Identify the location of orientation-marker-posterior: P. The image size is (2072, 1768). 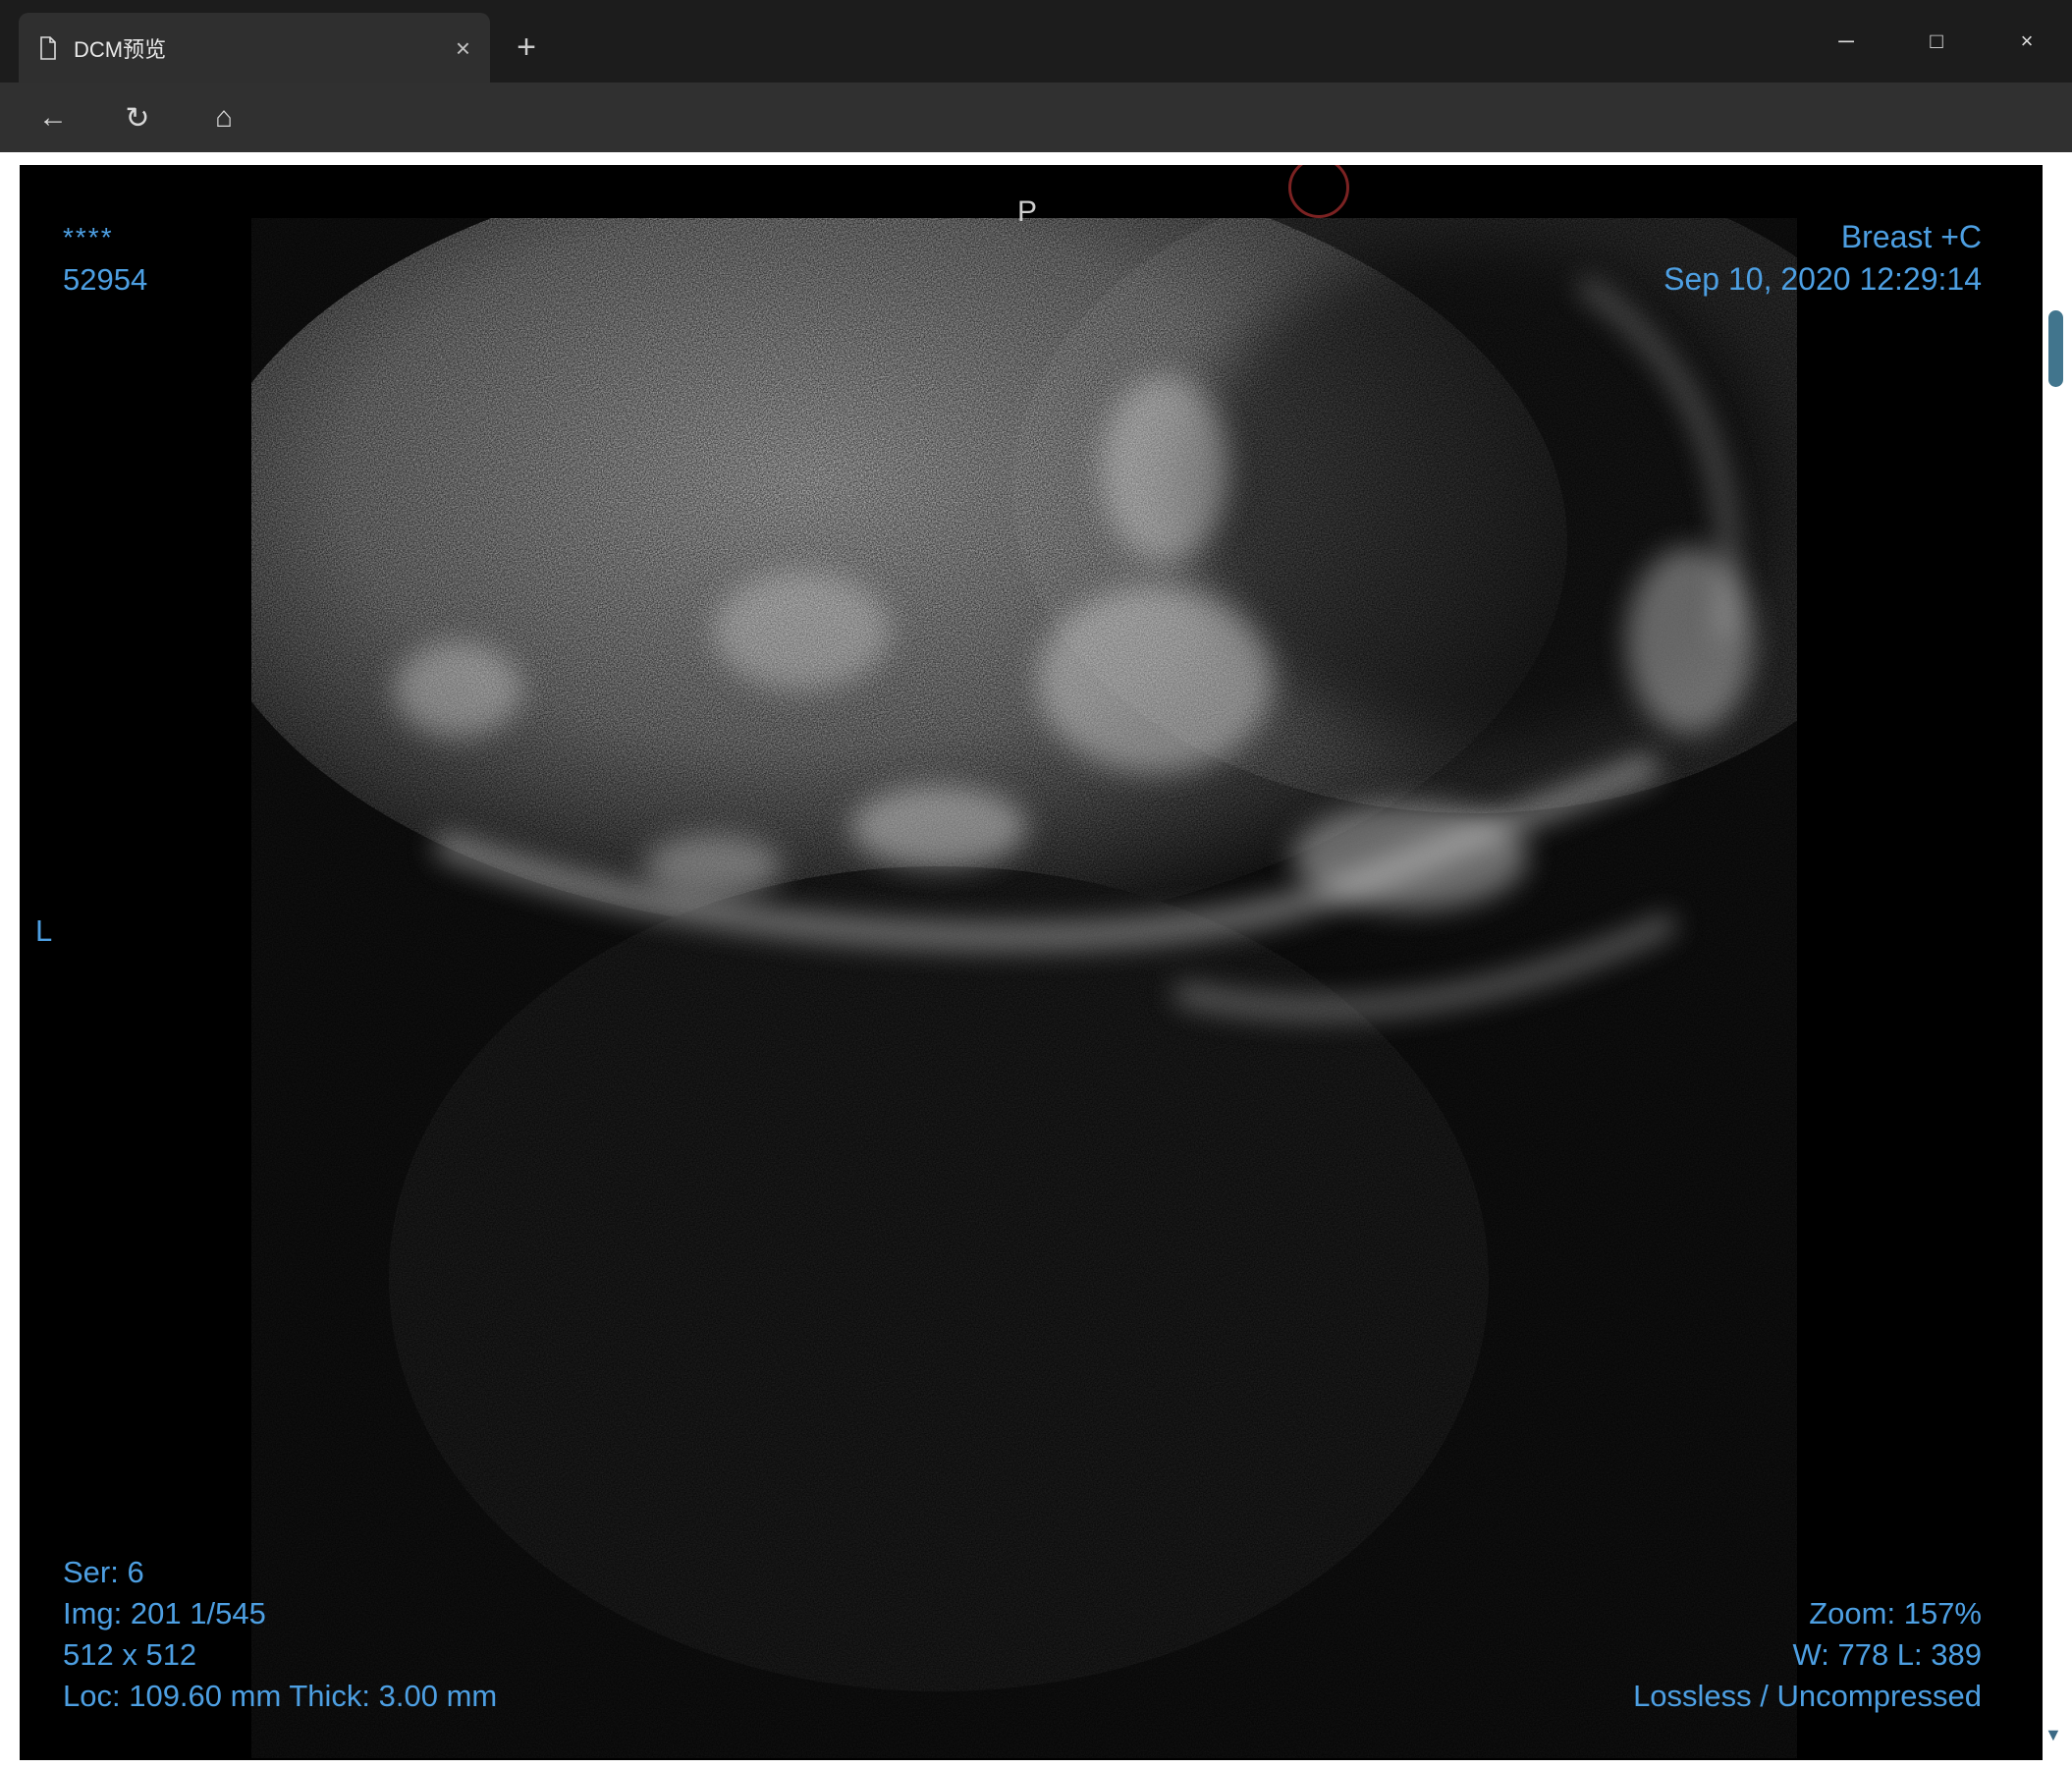
(1027, 211).